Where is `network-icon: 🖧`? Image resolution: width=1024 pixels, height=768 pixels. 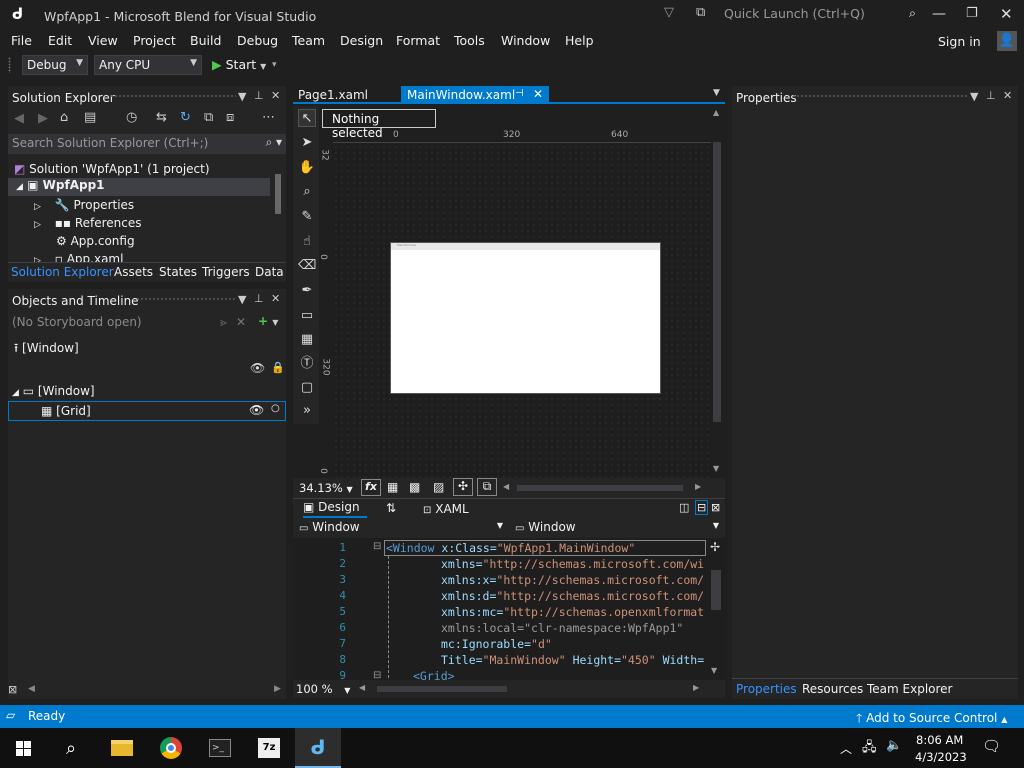
network-icon: 🖧 is located at coordinates (869, 749).